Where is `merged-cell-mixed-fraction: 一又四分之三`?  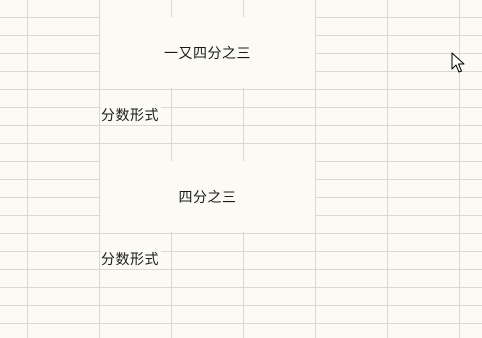
merged-cell-mixed-fraction: 一又四分之三 is located at coordinates (207, 52).